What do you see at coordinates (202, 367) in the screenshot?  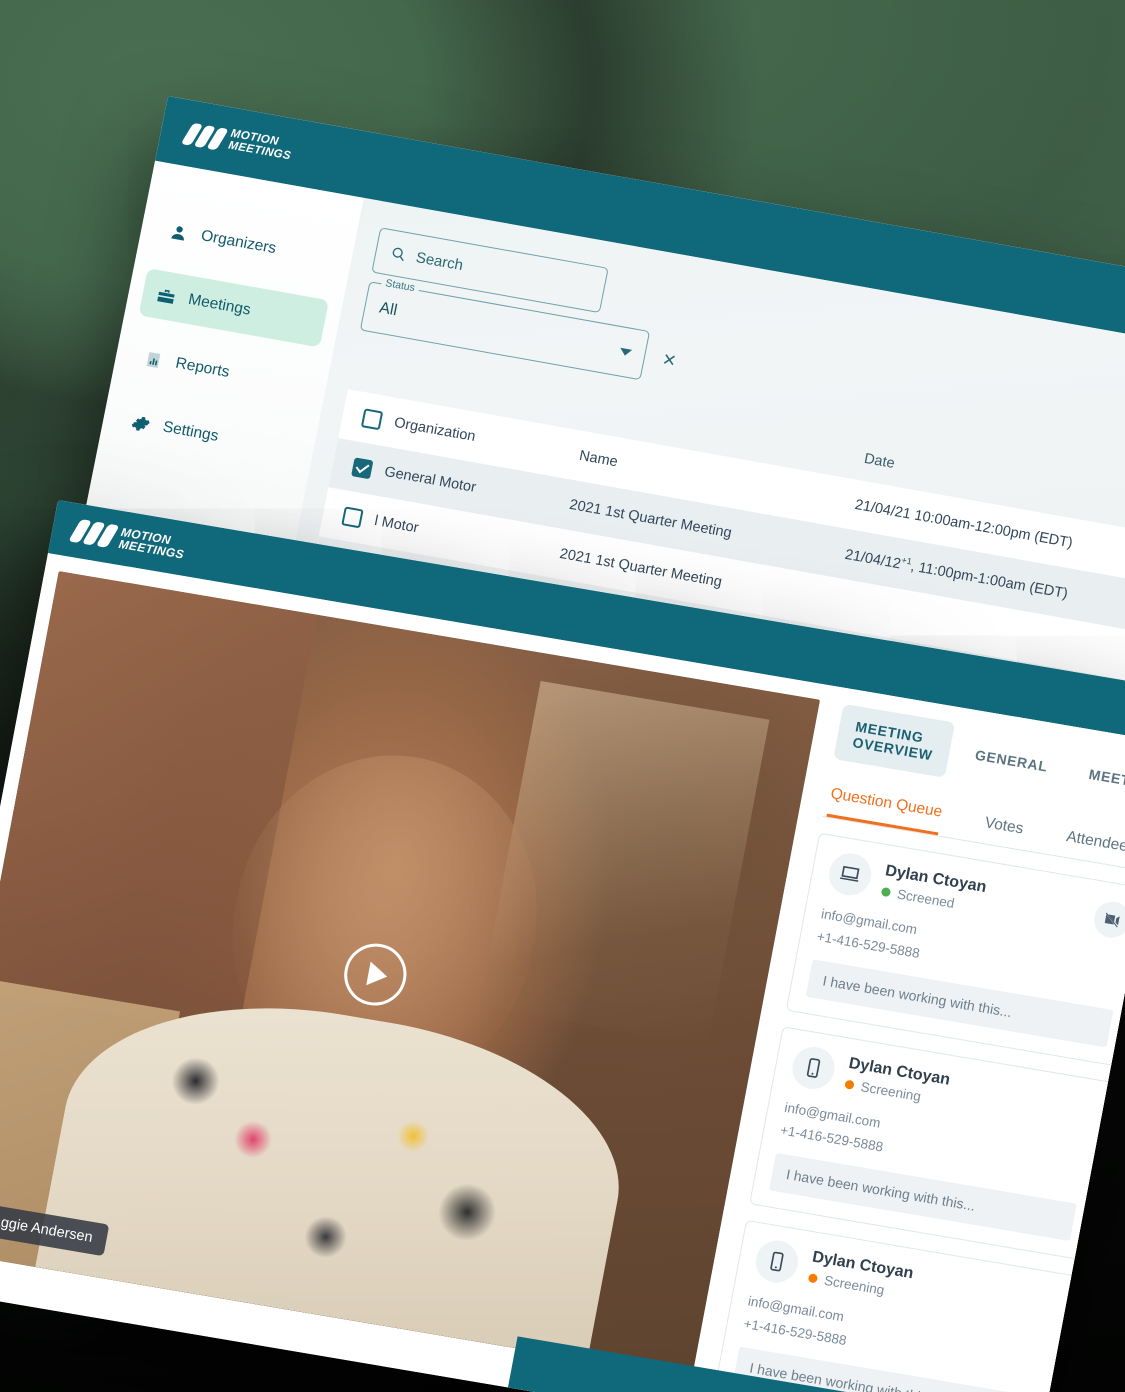 I see `sidebar-label-reports: Reports` at bounding box center [202, 367].